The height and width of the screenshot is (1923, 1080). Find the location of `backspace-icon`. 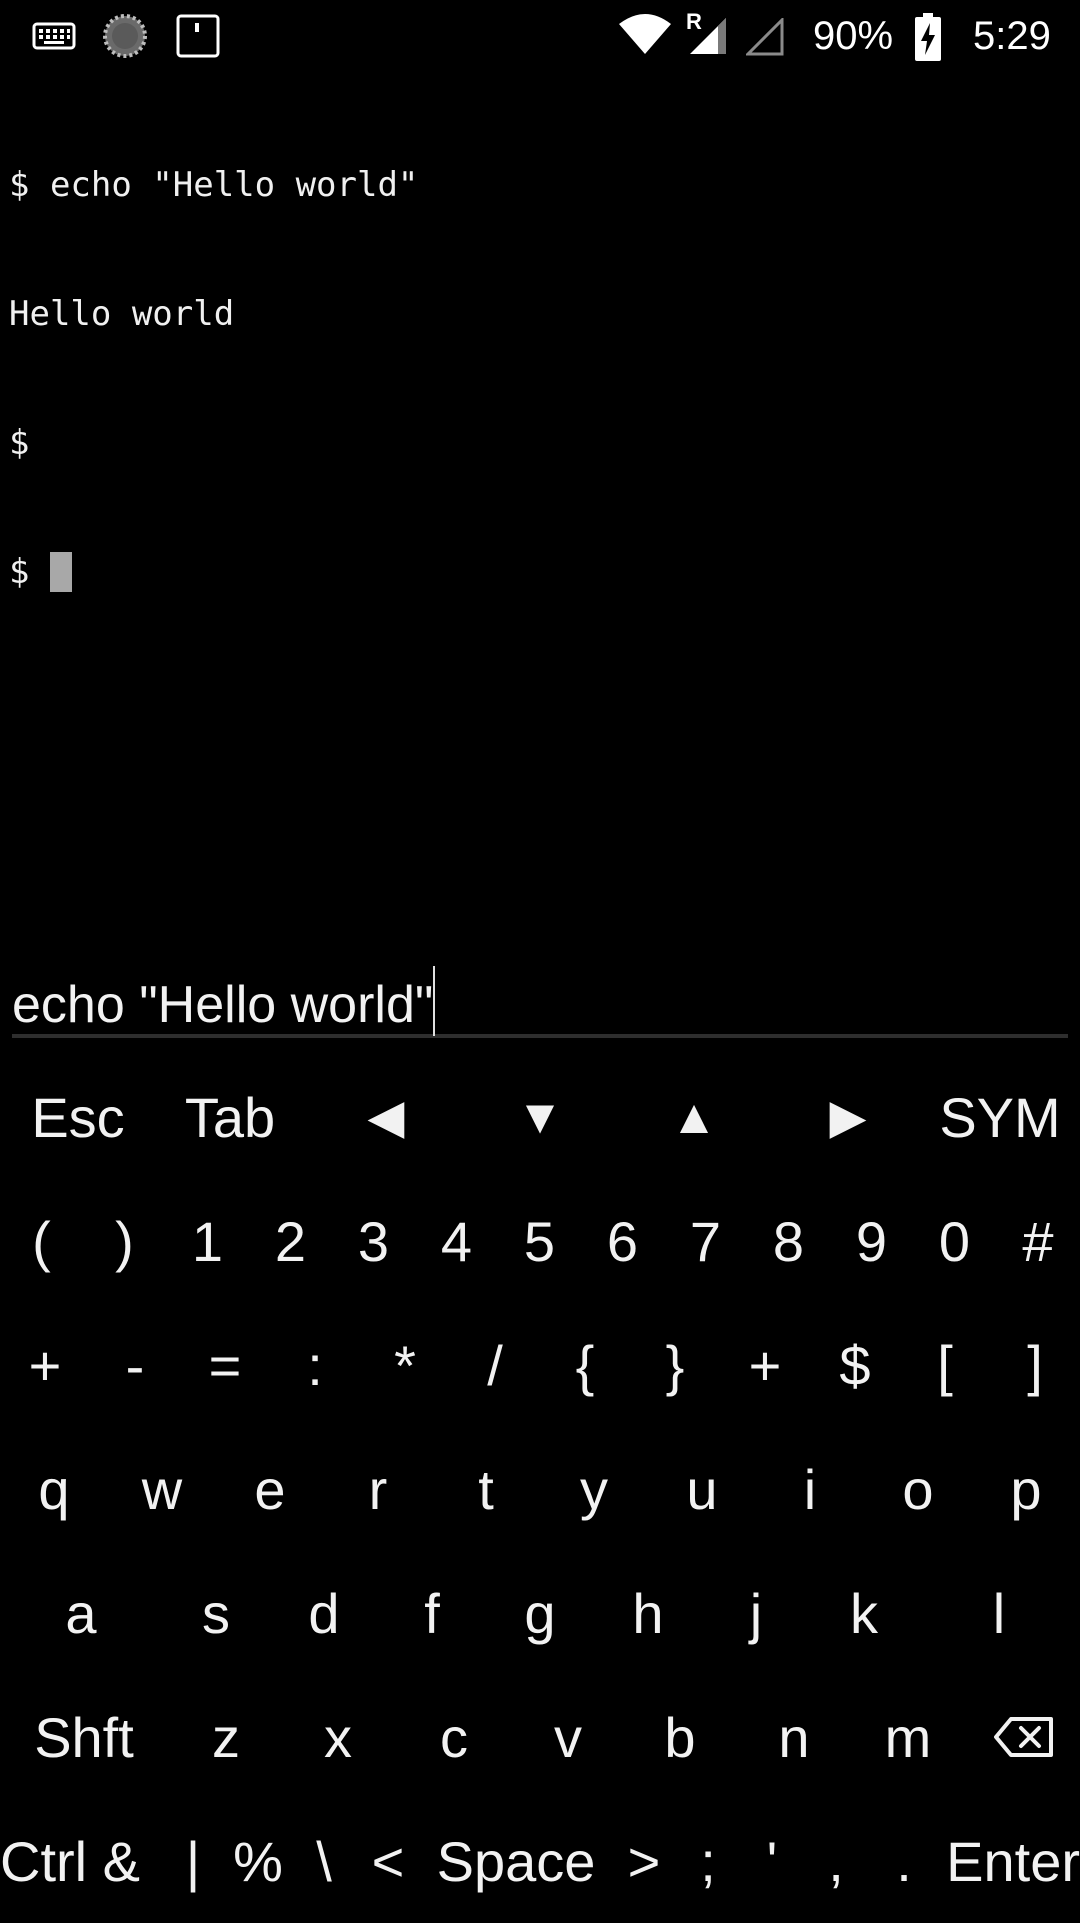

backspace-icon is located at coordinates (1023, 1737).